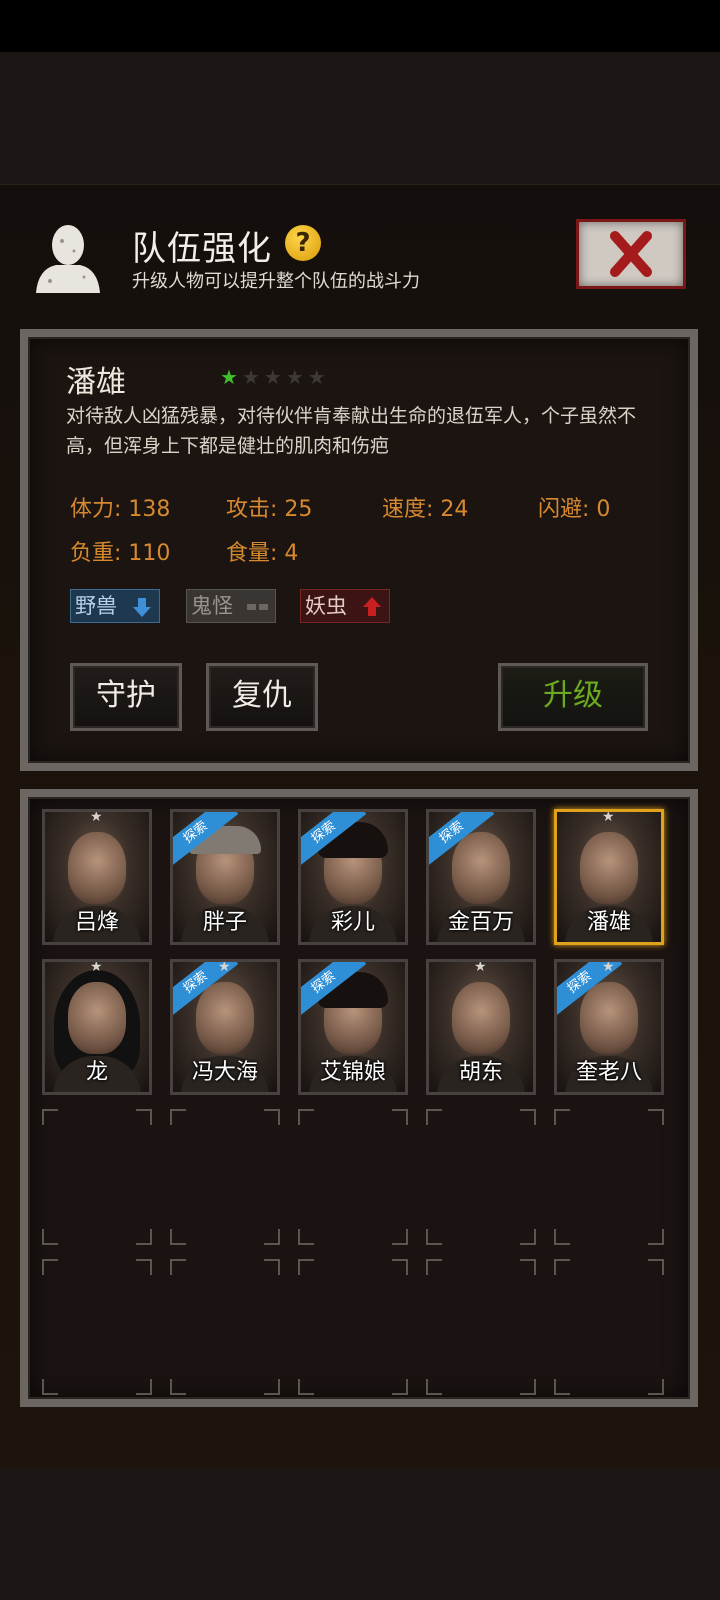 The height and width of the screenshot is (1600, 720). What do you see at coordinates (96, 606) in the screenshot?
I see `affinity-label: 野兽` at bounding box center [96, 606].